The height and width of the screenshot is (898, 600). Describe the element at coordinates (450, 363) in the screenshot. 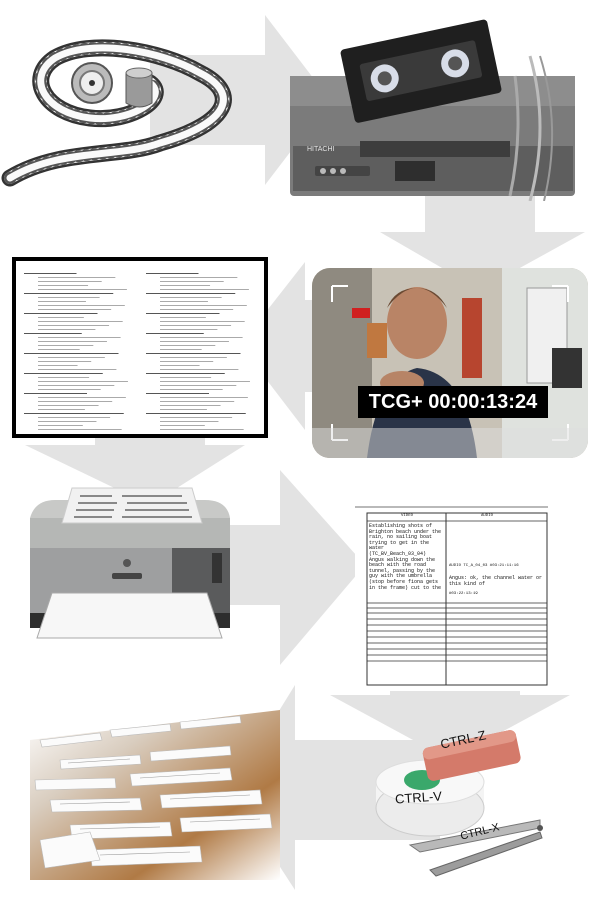

I see `video-frame-icon: TCG+ 00:00:13:24` at that location.